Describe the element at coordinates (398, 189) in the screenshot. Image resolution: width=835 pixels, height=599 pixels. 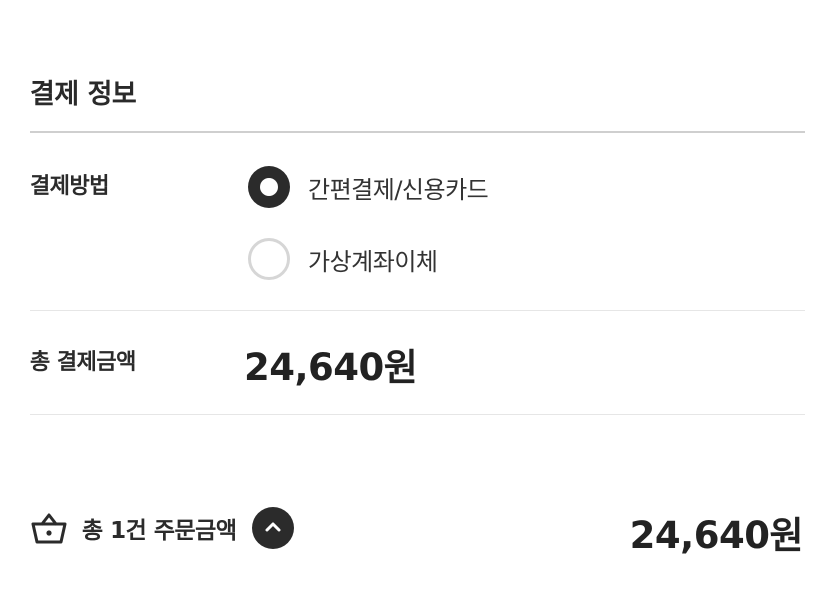
I see `payment-option-card-label: 간편결제/신용카드` at that location.